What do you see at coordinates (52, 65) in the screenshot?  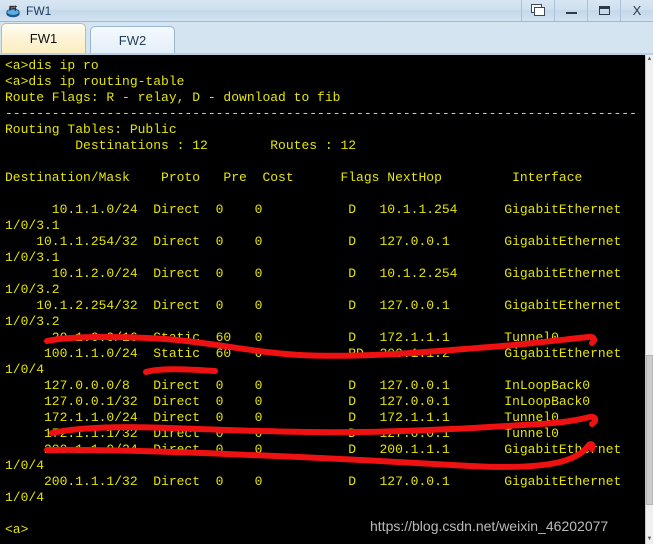 I see `terminal-line: <a>dis ip ro` at bounding box center [52, 65].